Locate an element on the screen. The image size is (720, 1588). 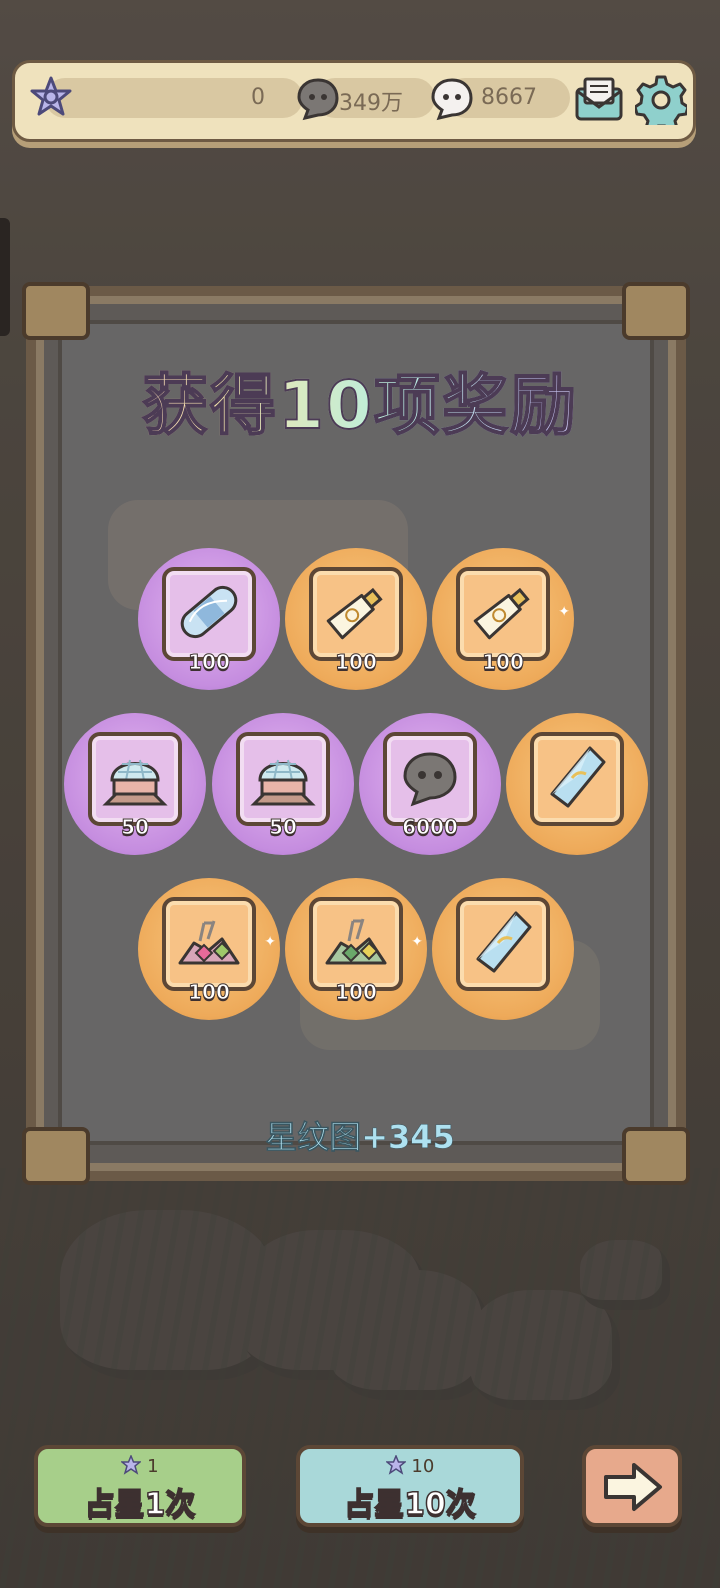
reward-item: 6000 is located at coordinates (430, 784).